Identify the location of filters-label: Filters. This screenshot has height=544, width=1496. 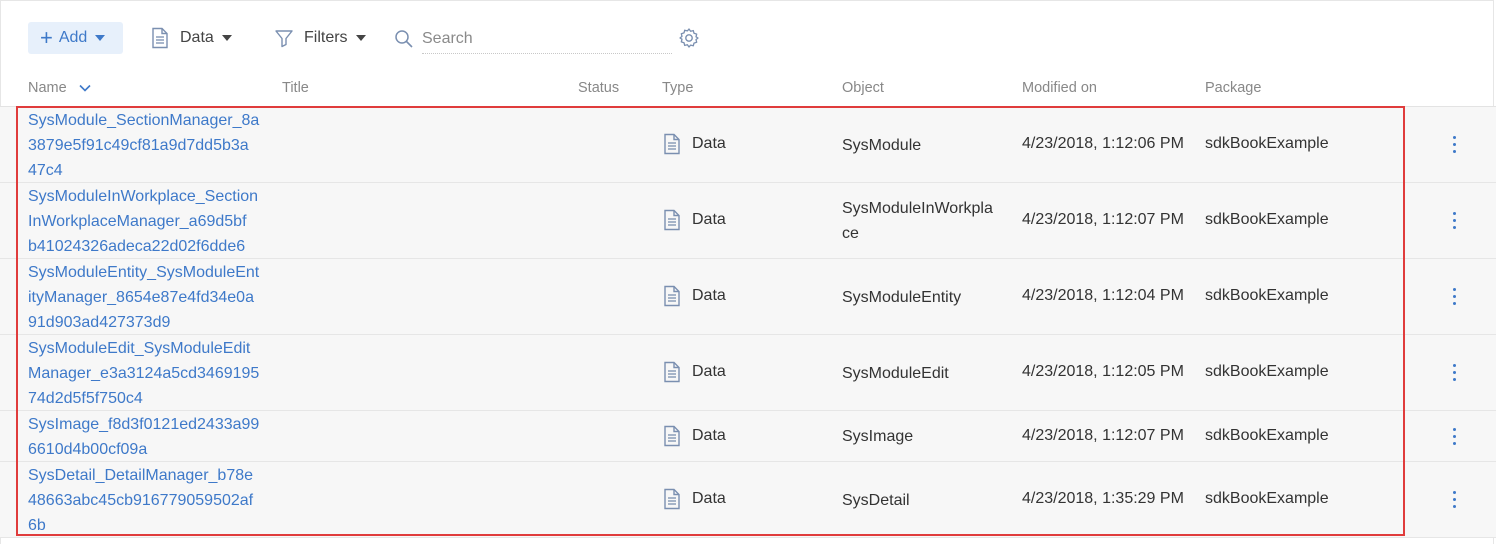
(326, 37).